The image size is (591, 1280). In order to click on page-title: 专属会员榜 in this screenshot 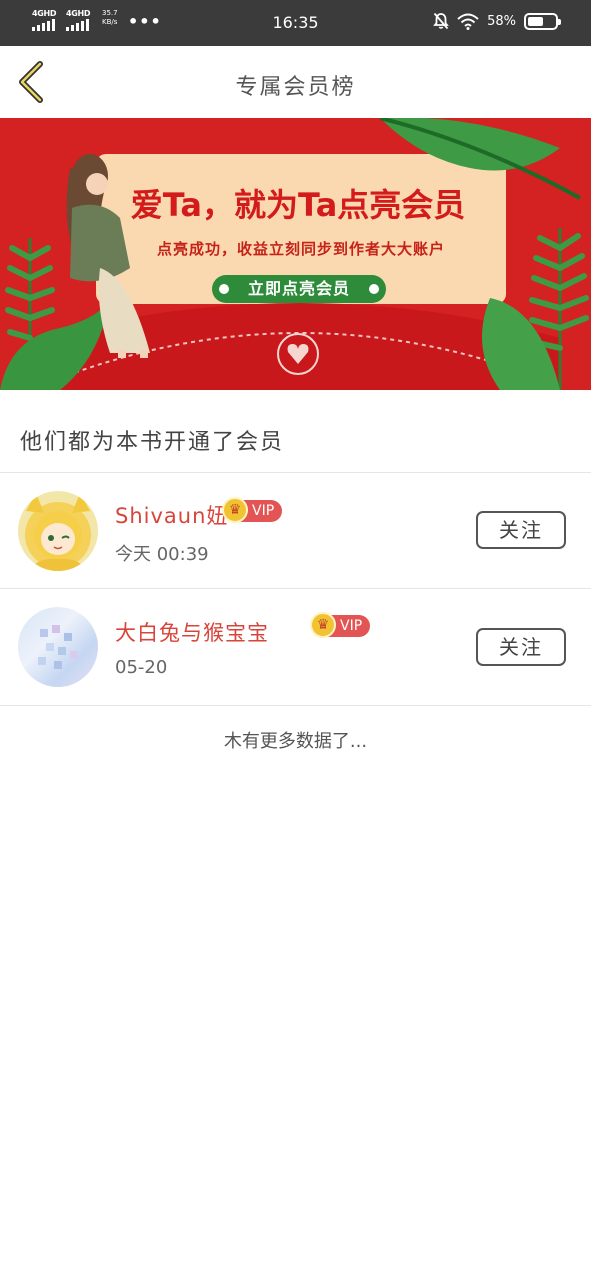, I will do `click(295, 87)`.